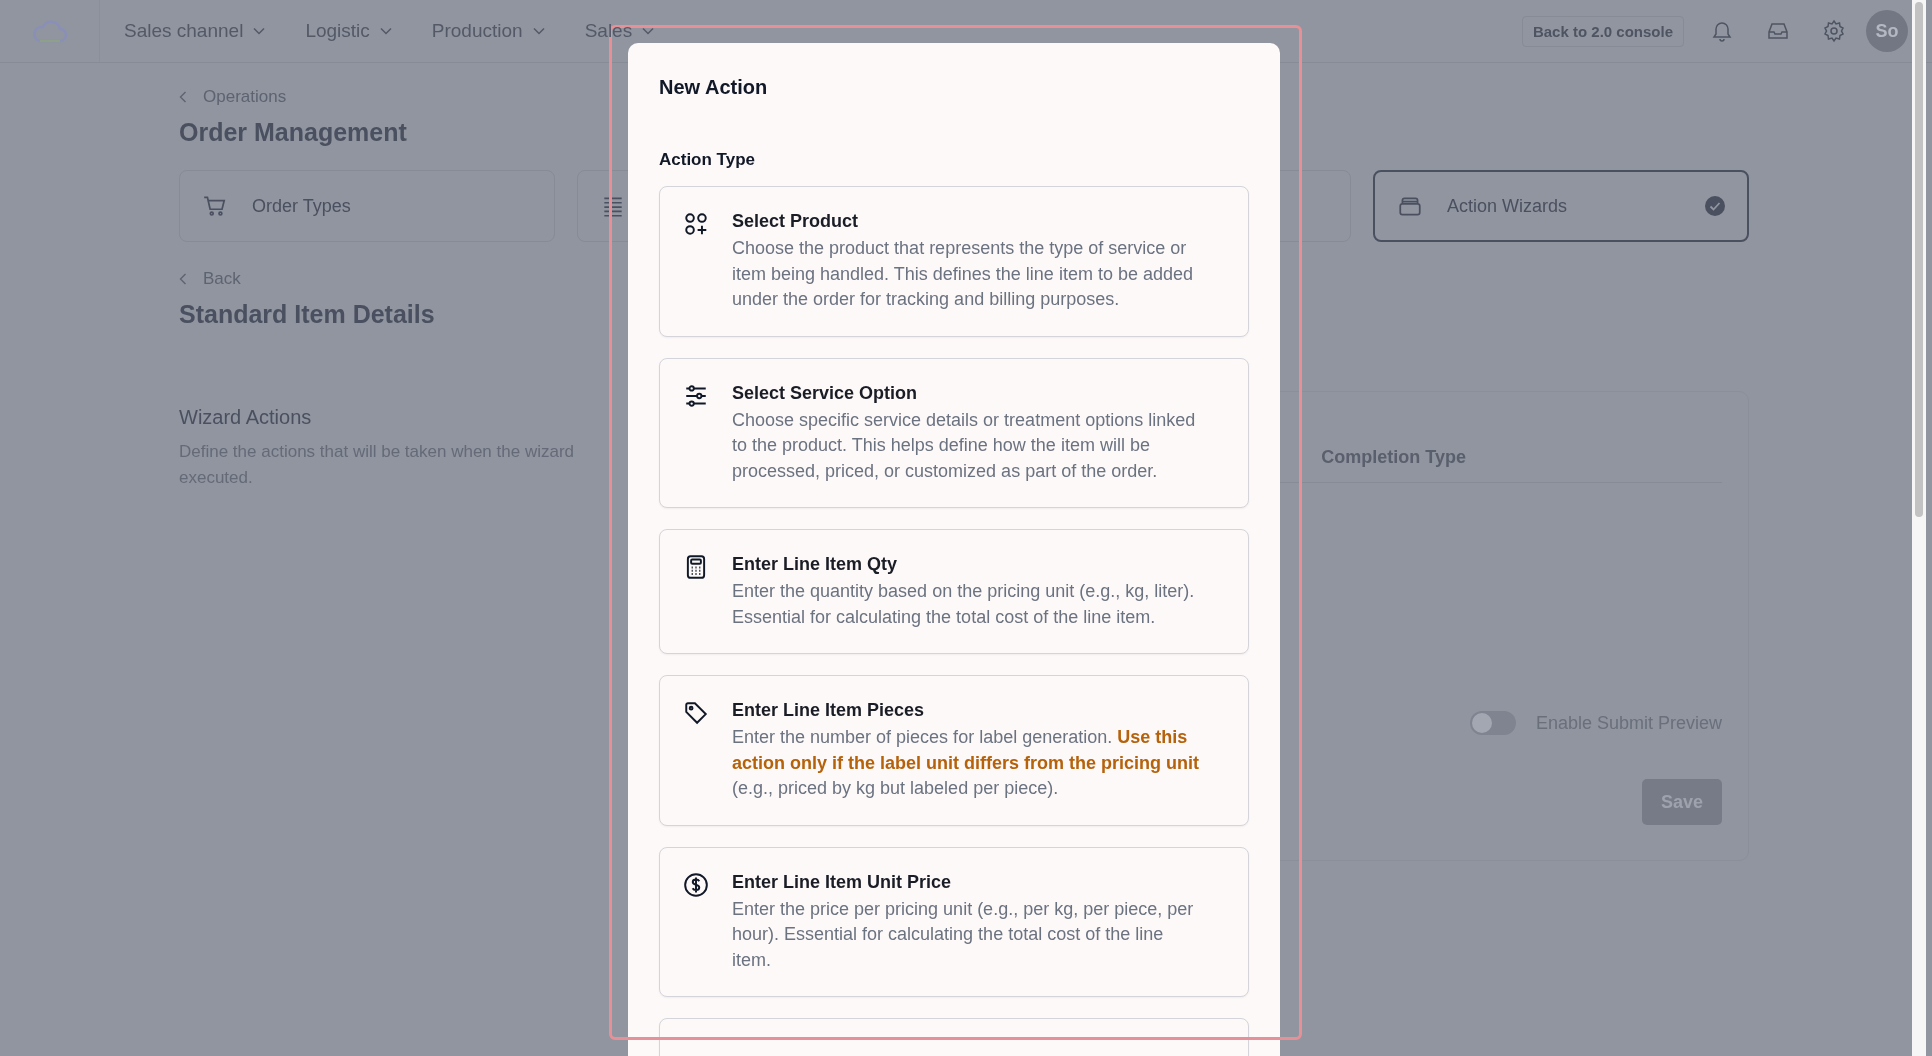 The height and width of the screenshot is (1056, 1932). What do you see at coordinates (367, 206) in the screenshot?
I see `section-card: Order Types` at bounding box center [367, 206].